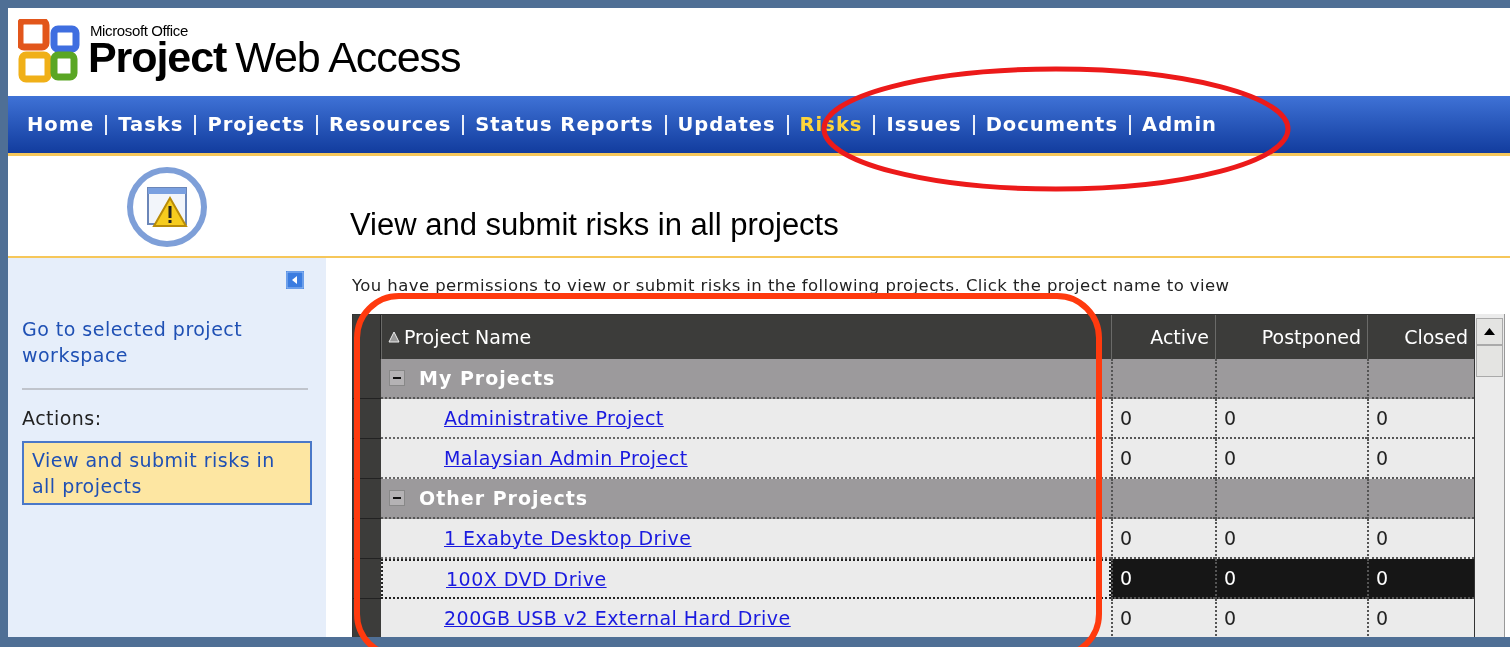 Image resolution: width=1510 pixels, height=647 pixels. Describe the element at coordinates (50, 51) in the screenshot. I see `office-logo-icon` at that location.